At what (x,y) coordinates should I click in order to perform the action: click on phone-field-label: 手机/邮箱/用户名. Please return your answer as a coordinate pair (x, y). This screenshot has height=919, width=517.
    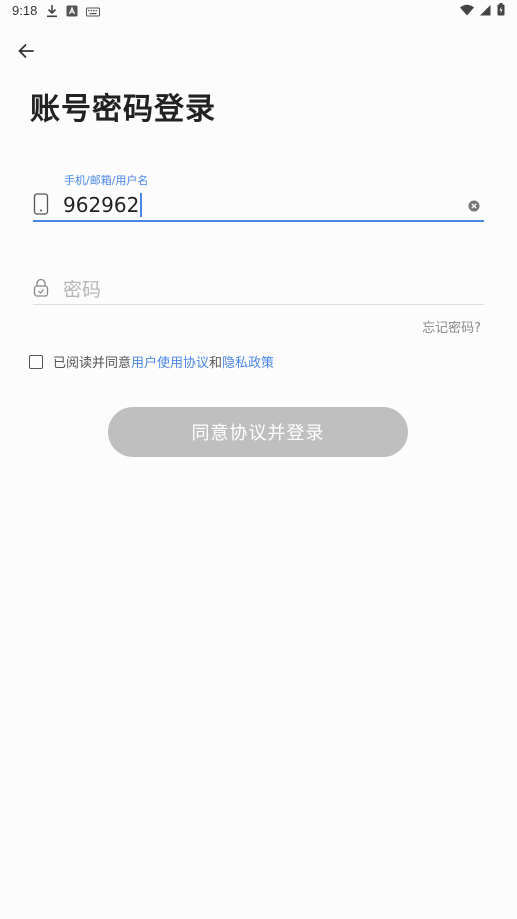
    Looking at the image, I should click on (106, 180).